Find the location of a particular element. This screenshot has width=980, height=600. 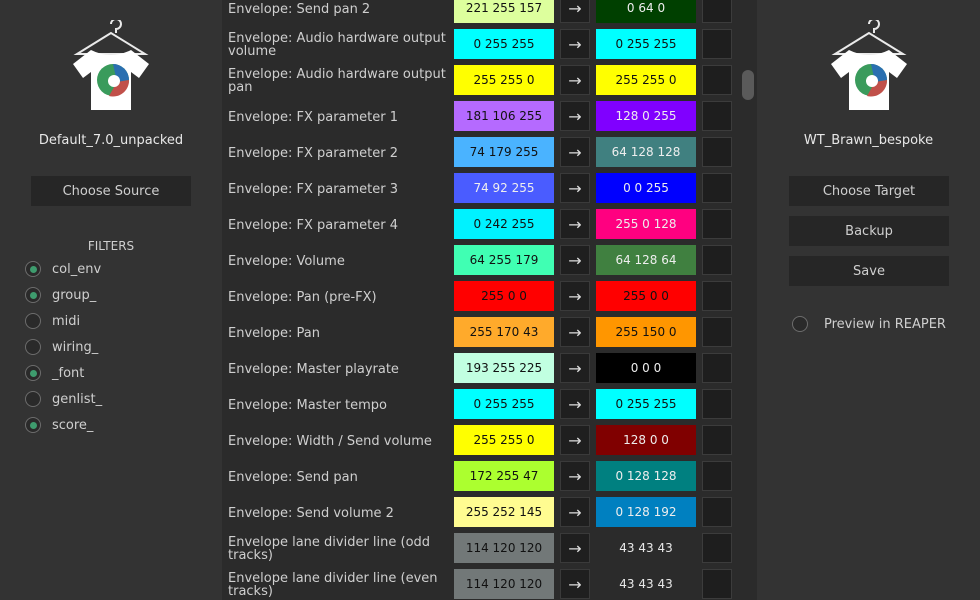

filter-radio-dot is located at coordinates (33, 425).